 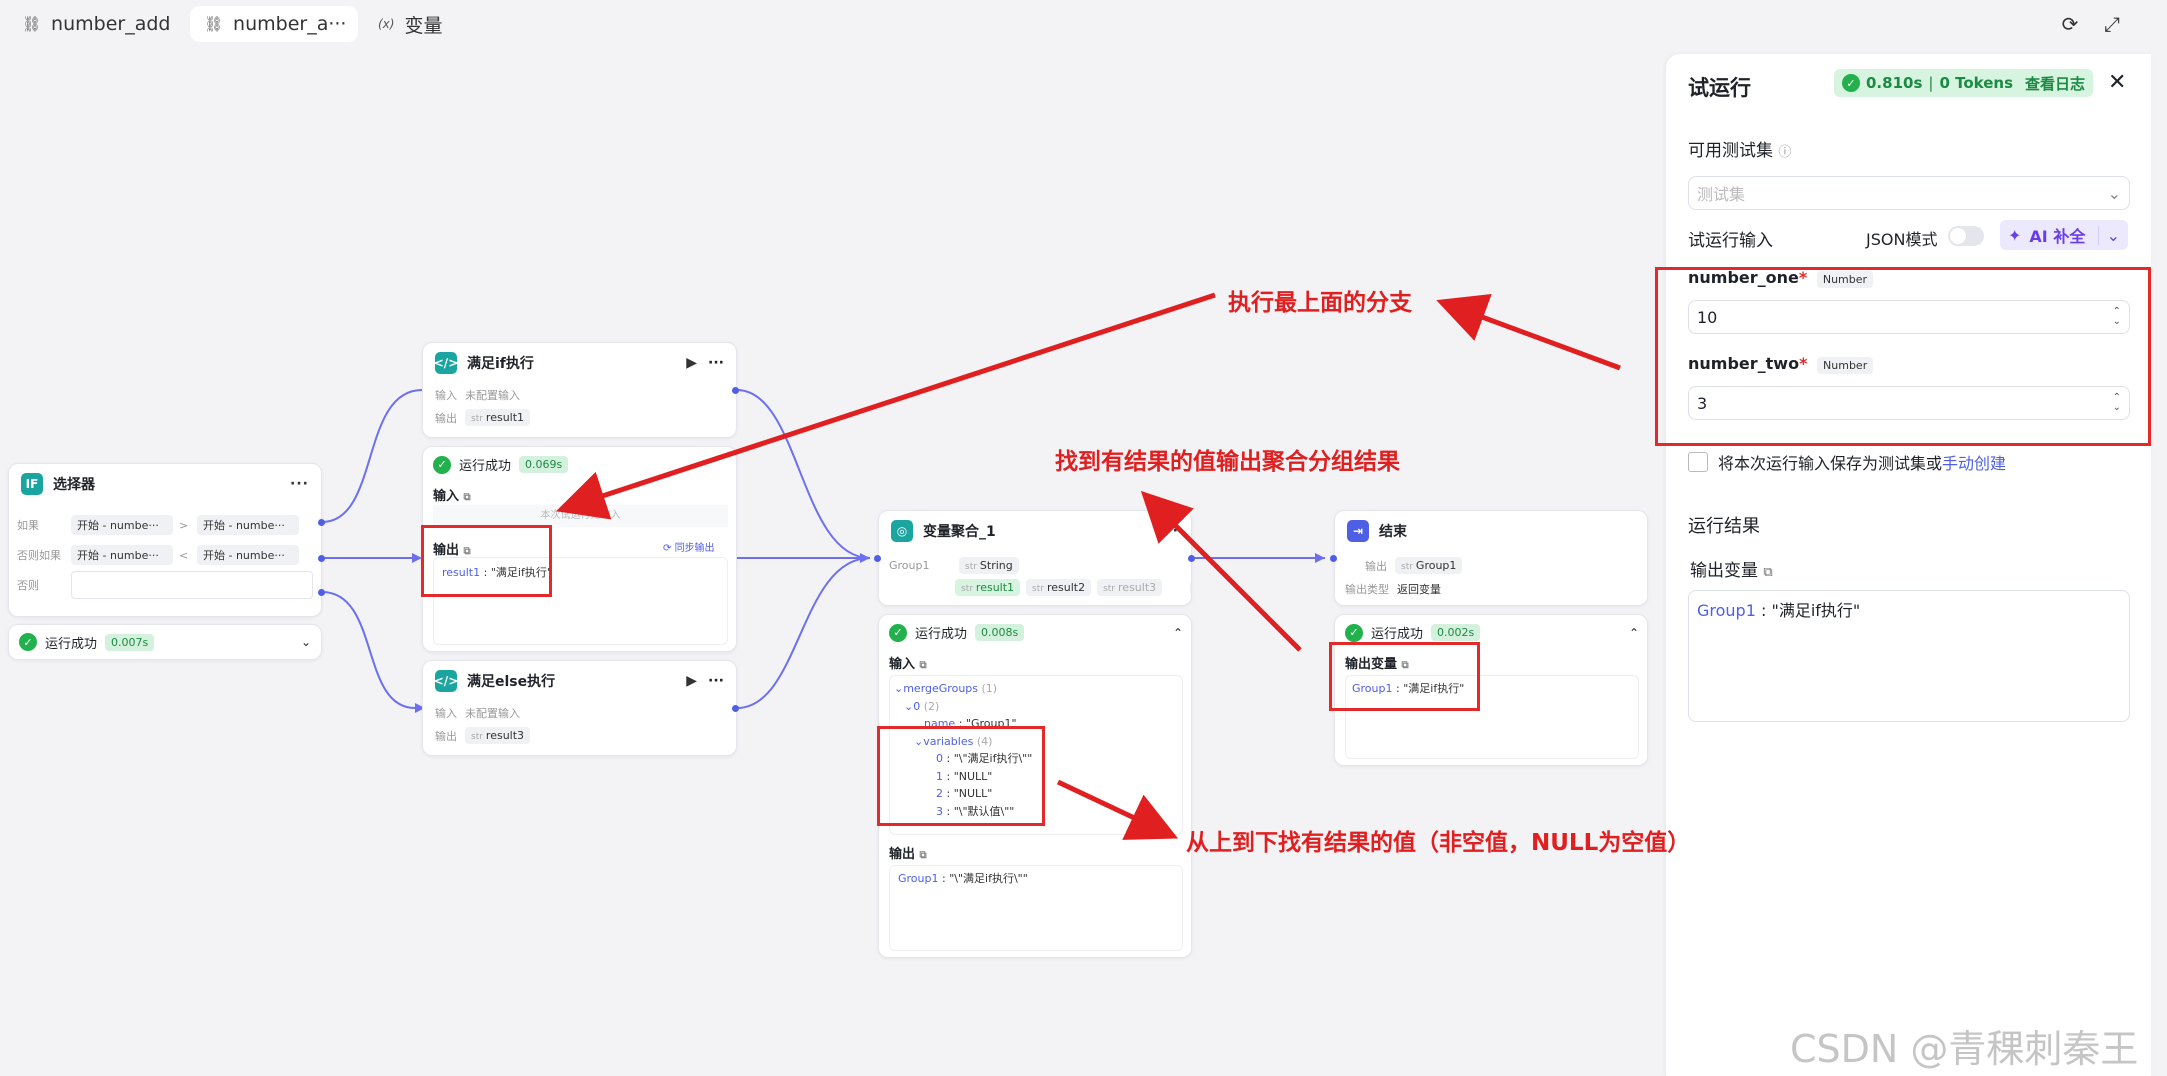 I want to click on annotation-text: 从上到下找有结果的值（非空值，NULL为空值）, so click(x=1438, y=843).